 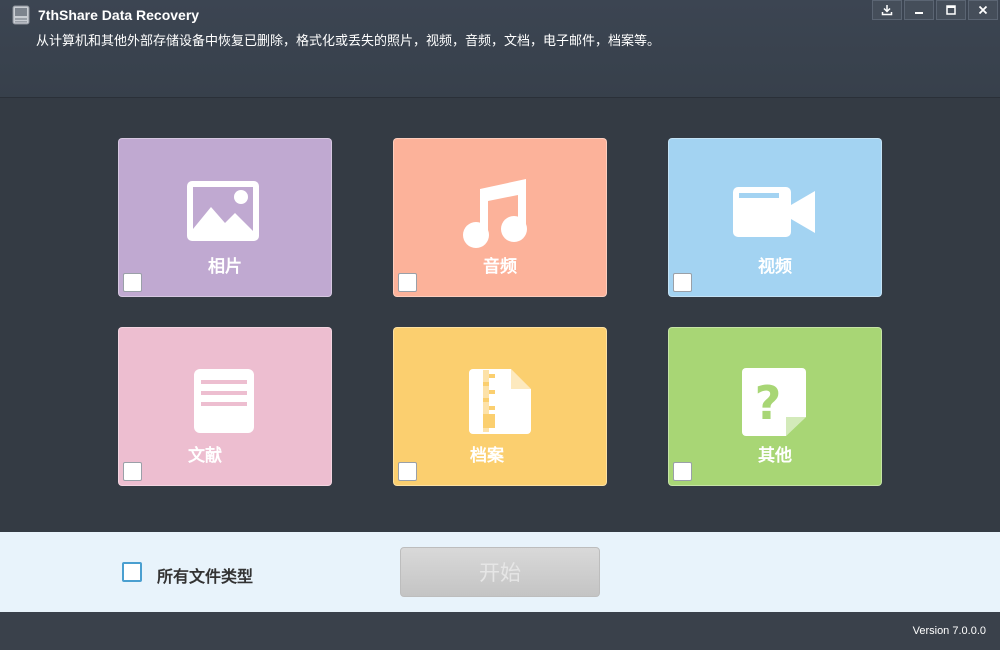 What do you see at coordinates (224, 401) in the screenshot?
I see `document-icon` at bounding box center [224, 401].